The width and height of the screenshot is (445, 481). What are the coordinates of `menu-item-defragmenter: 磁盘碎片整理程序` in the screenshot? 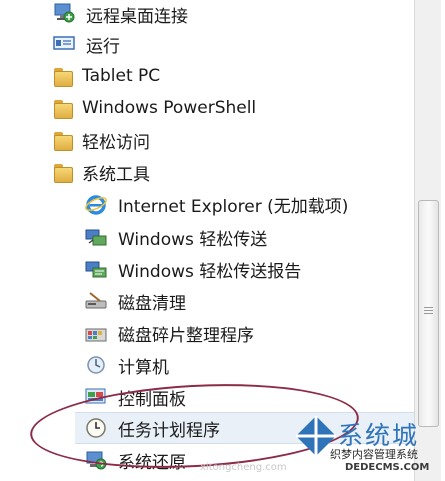 It's located at (169, 333).